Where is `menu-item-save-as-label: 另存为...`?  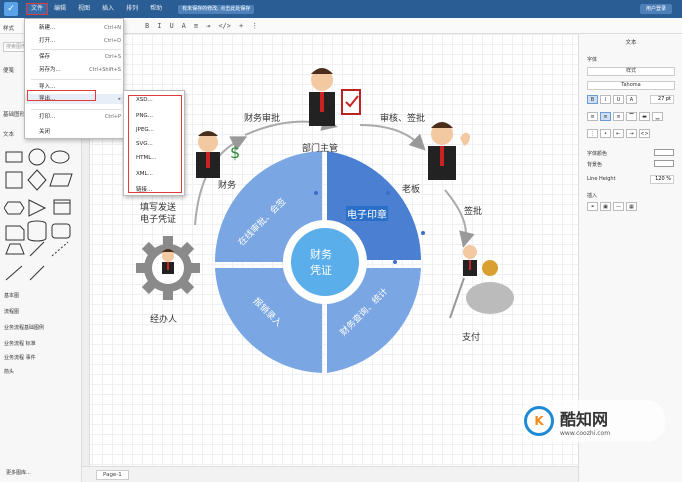 menu-item-save-as-label: 另存为... is located at coordinates (50, 70).